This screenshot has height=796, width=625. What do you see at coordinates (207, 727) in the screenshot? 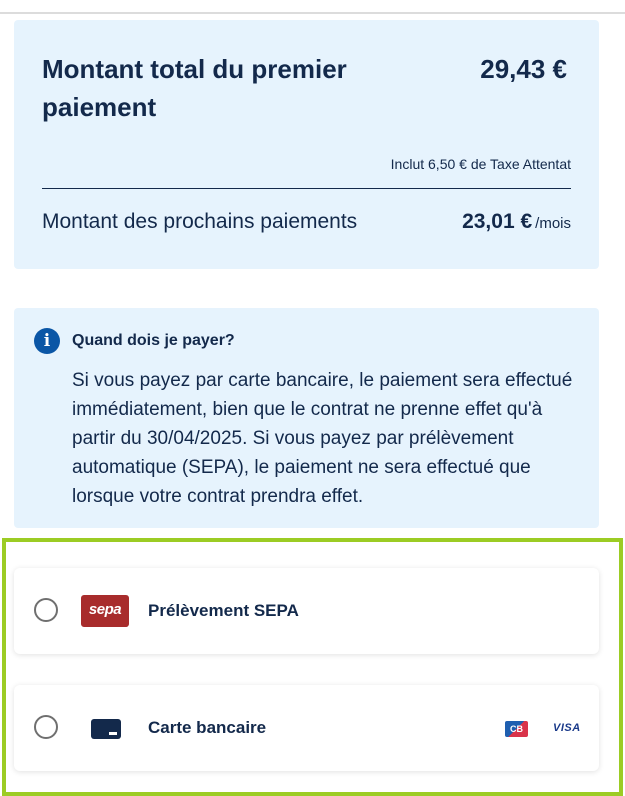
I see `card-option-label: Carte bancaire` at bounding box center [207, 727].